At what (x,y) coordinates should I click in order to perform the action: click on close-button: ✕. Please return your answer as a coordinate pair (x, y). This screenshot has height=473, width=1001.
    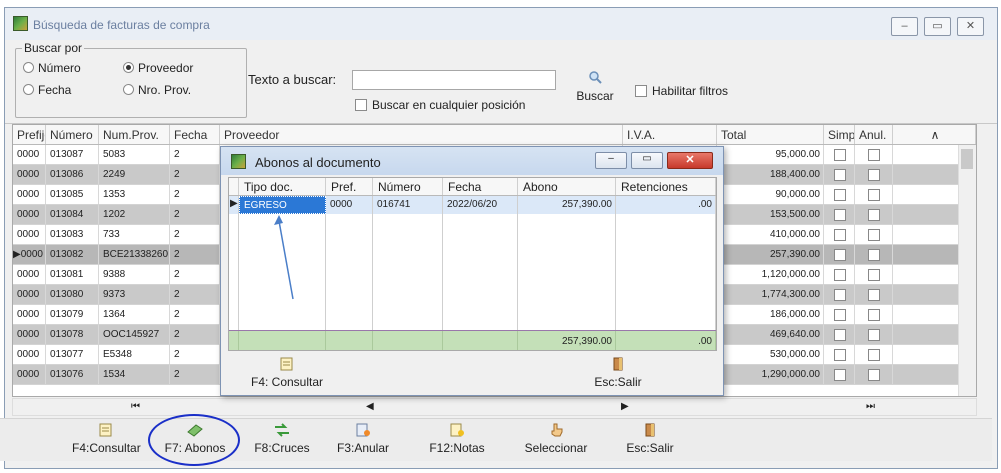
    Looking at the image, I should click on (970, 26).